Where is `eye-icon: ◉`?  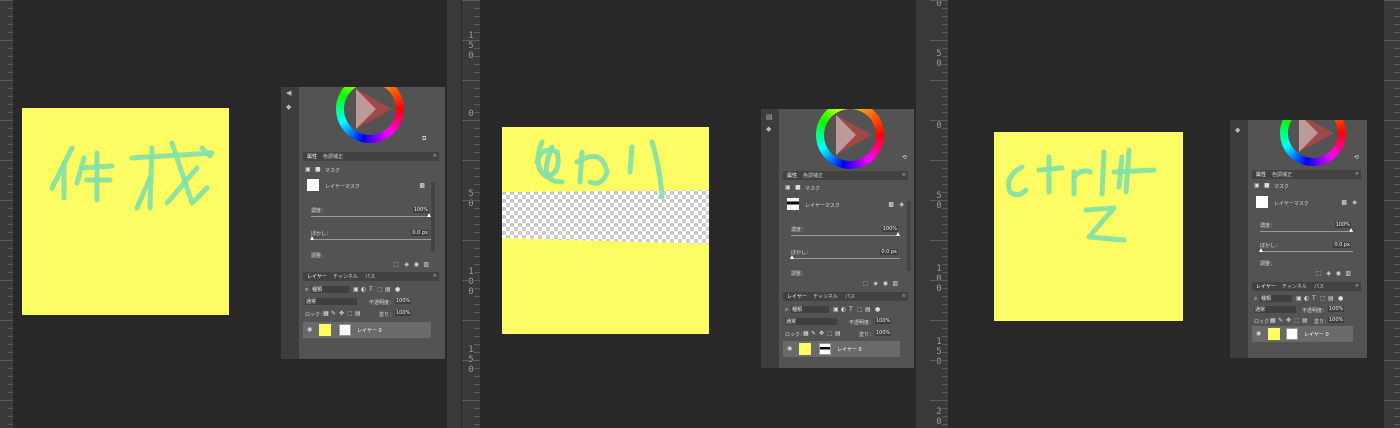
eye-icon: ◉ is located at coordinates (309, 329).